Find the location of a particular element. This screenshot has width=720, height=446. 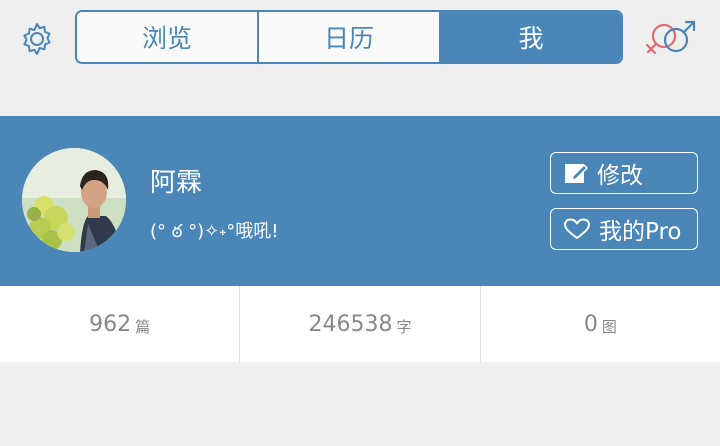

stat-unit: 篇 is located at coordinates (143, 326).